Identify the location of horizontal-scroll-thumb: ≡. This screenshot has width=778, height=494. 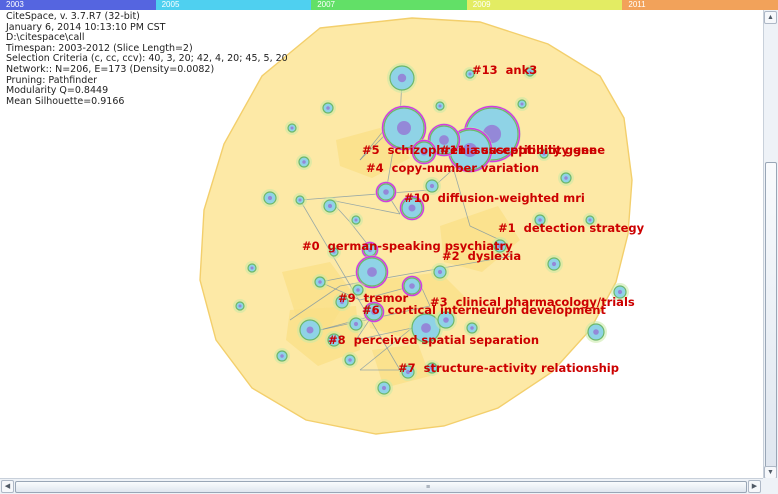
(381, 487).